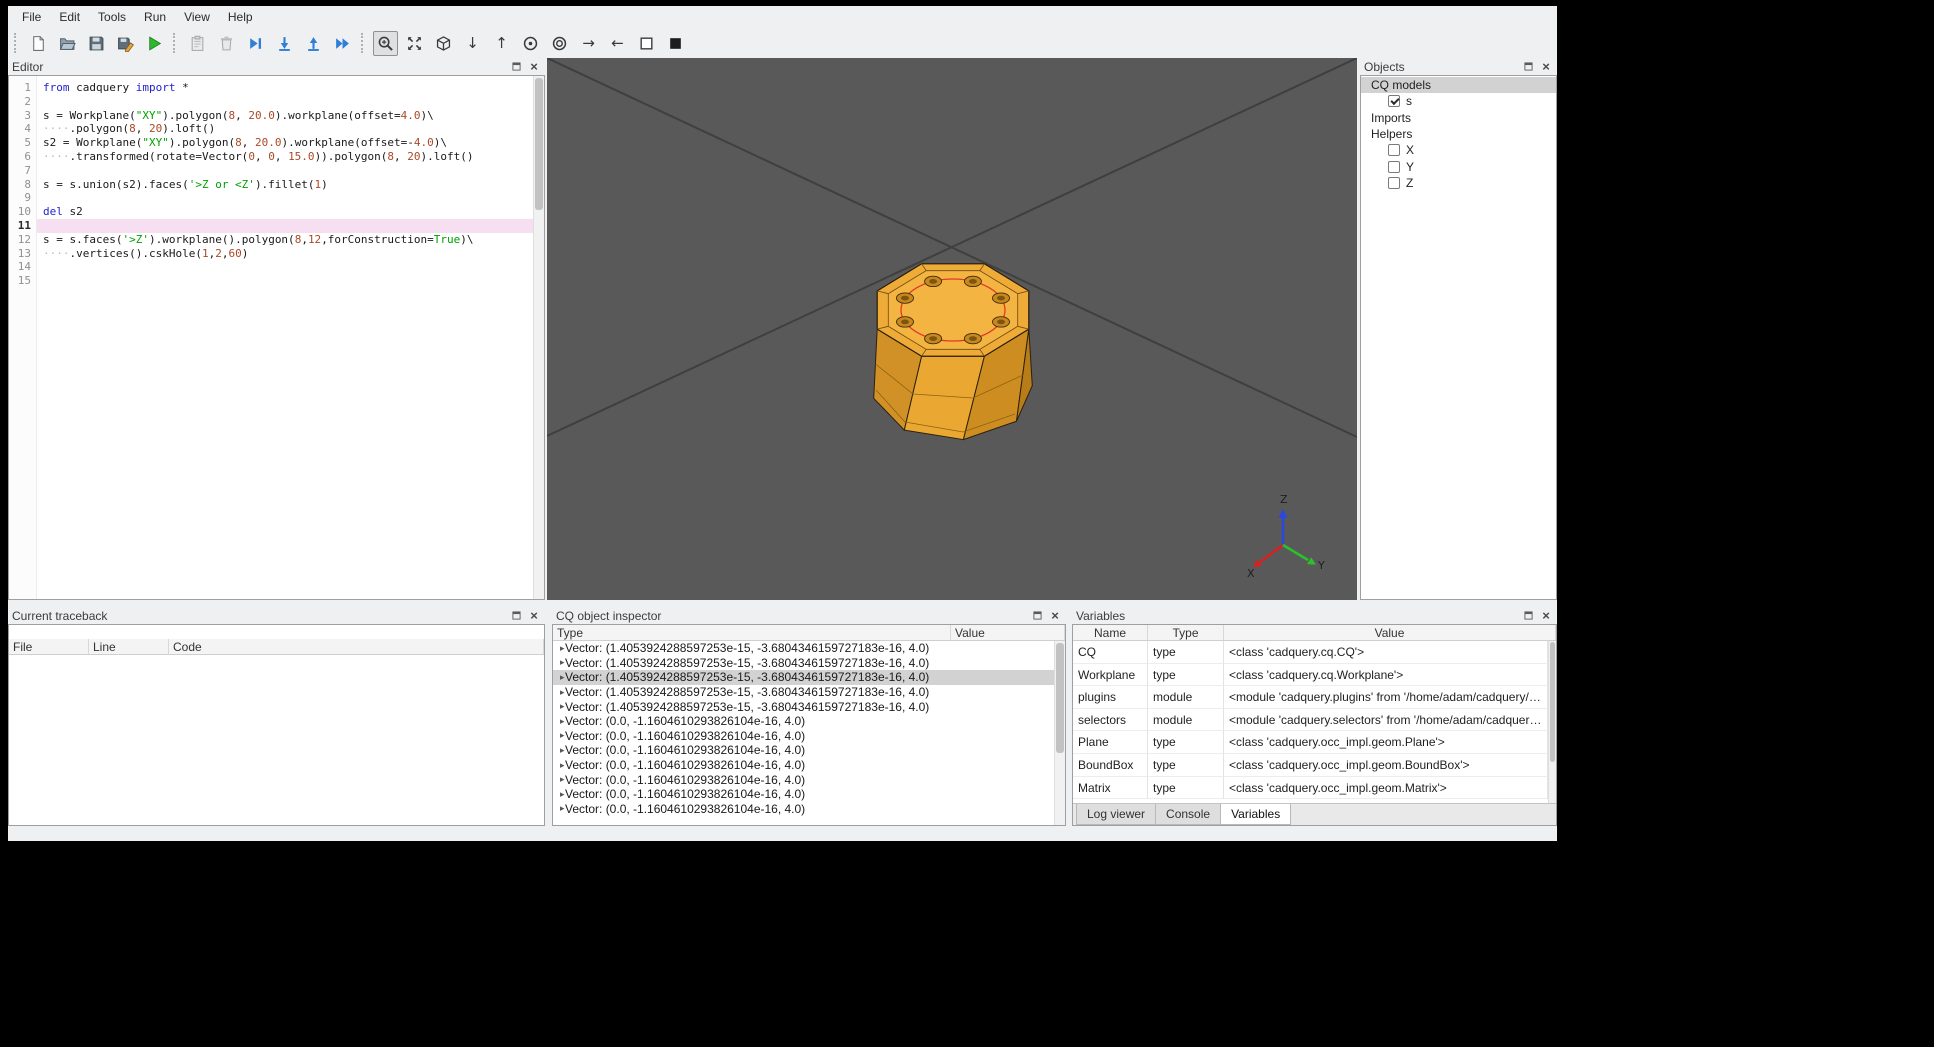 The width and height of the screenshot is (1934, 1047). I want to click on editor-gutter: 1 2 3 4 5 6 7 8 9 10 11 12 13 14 15, so click(23, 337).